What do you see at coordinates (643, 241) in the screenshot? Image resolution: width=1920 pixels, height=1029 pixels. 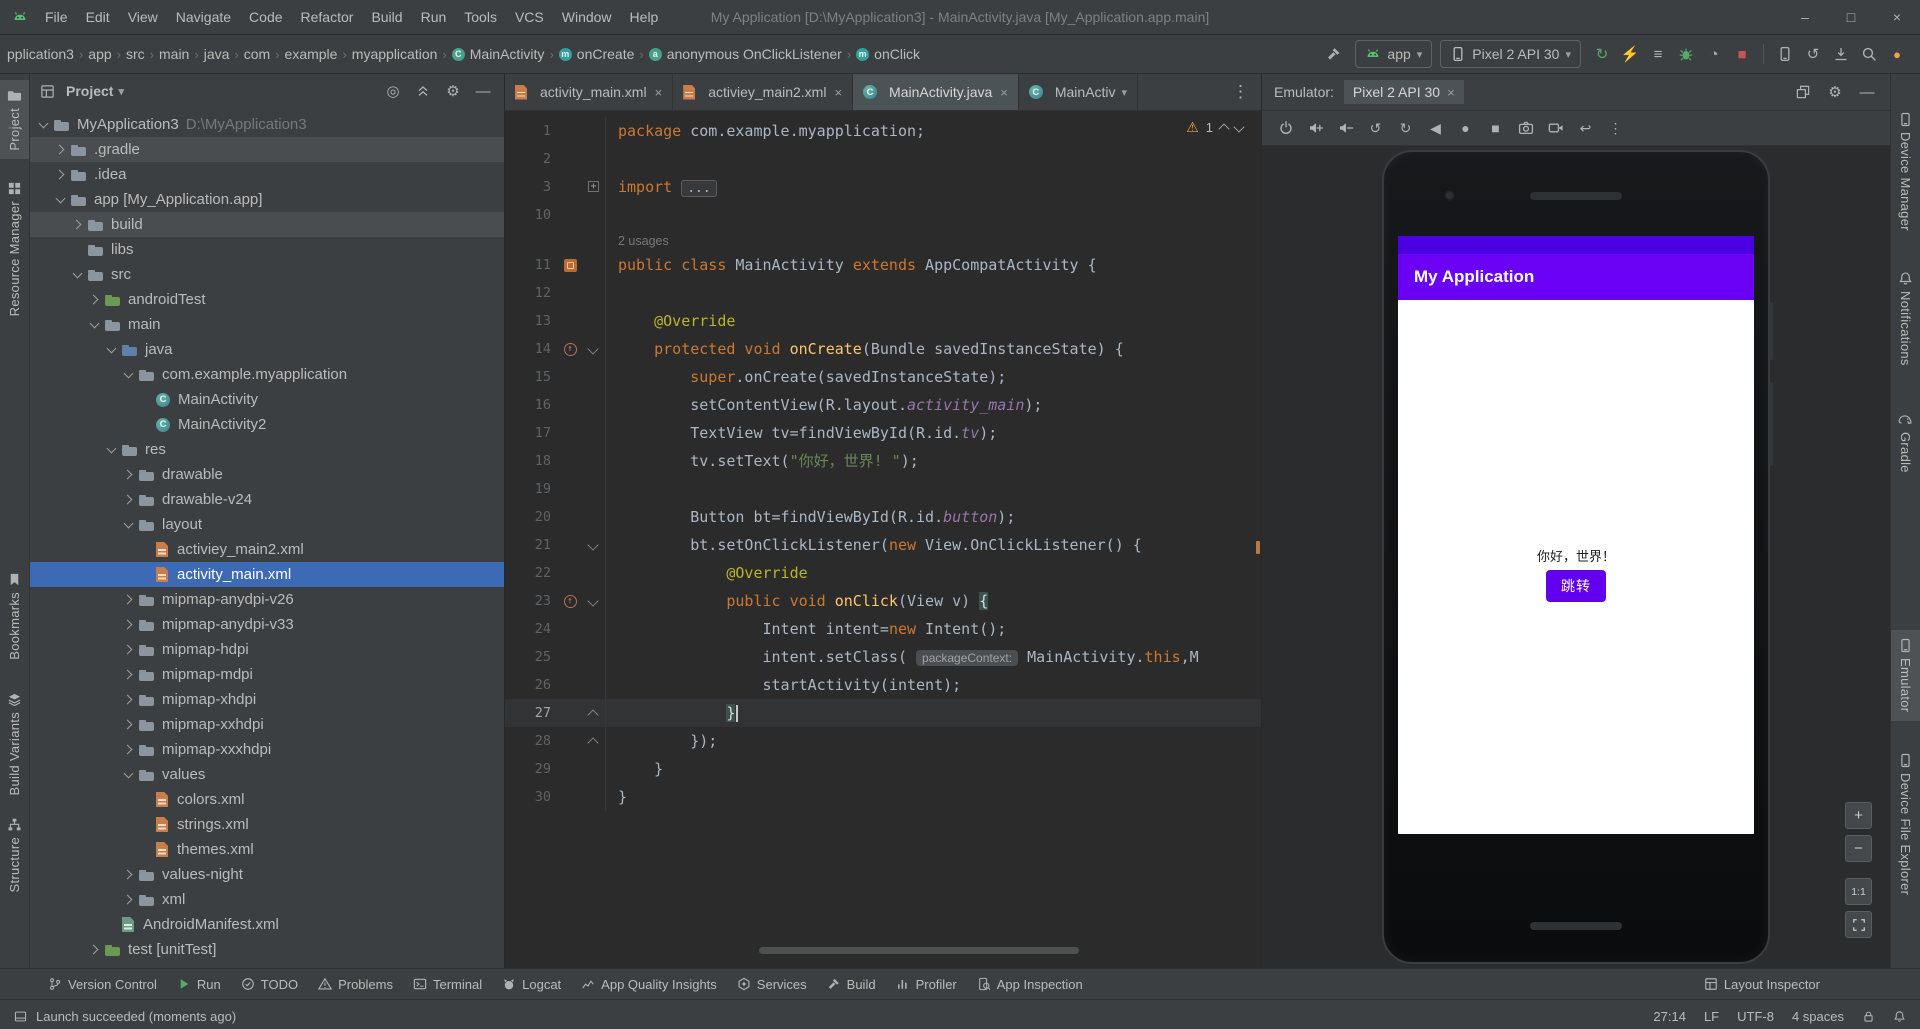 I see `usages-inlay-hint: 2 usages` at bounding box center [643, 241].